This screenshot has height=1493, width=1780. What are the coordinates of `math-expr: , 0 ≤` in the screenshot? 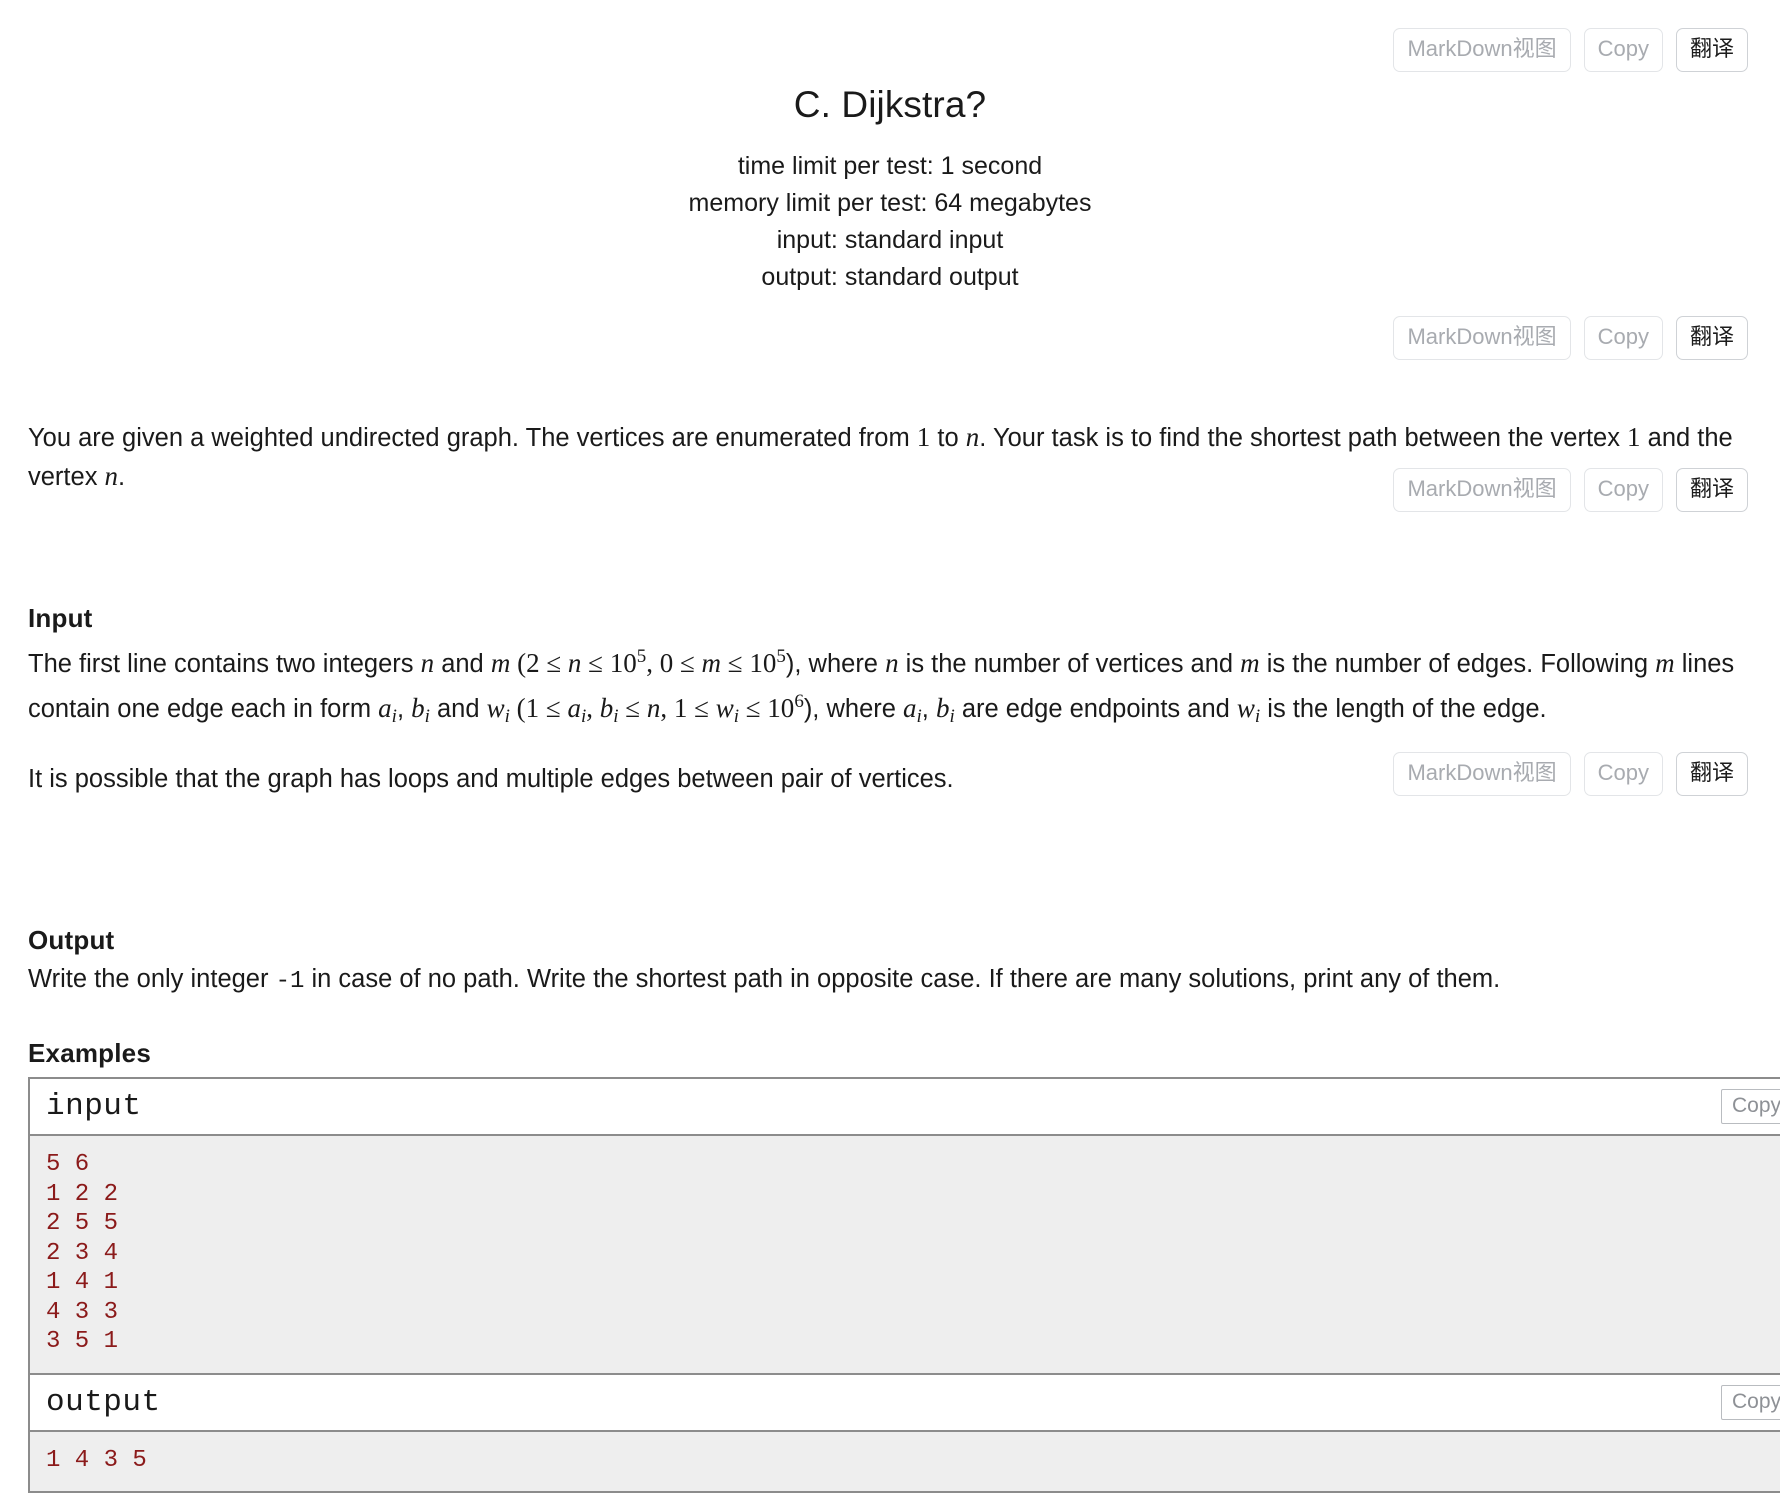 It's located at (674, 662).